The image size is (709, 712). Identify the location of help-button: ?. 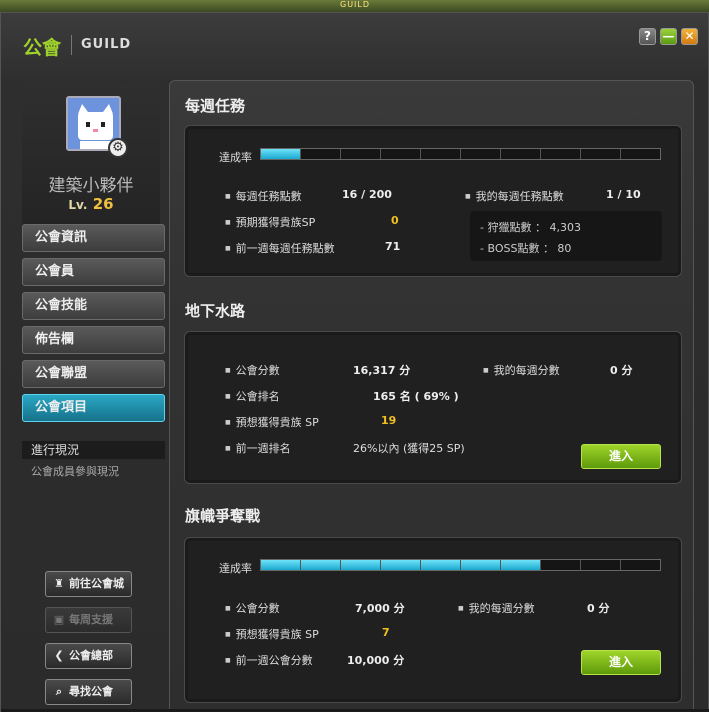
(647, 36).